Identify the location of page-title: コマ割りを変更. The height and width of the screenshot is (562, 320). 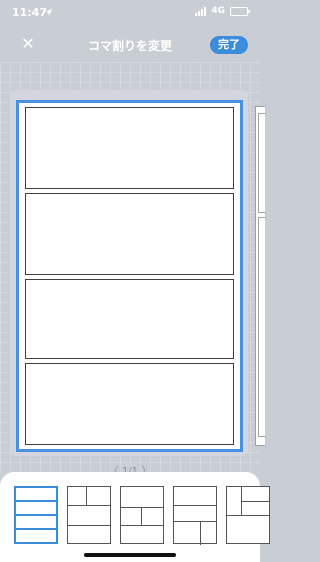
(129, 46).